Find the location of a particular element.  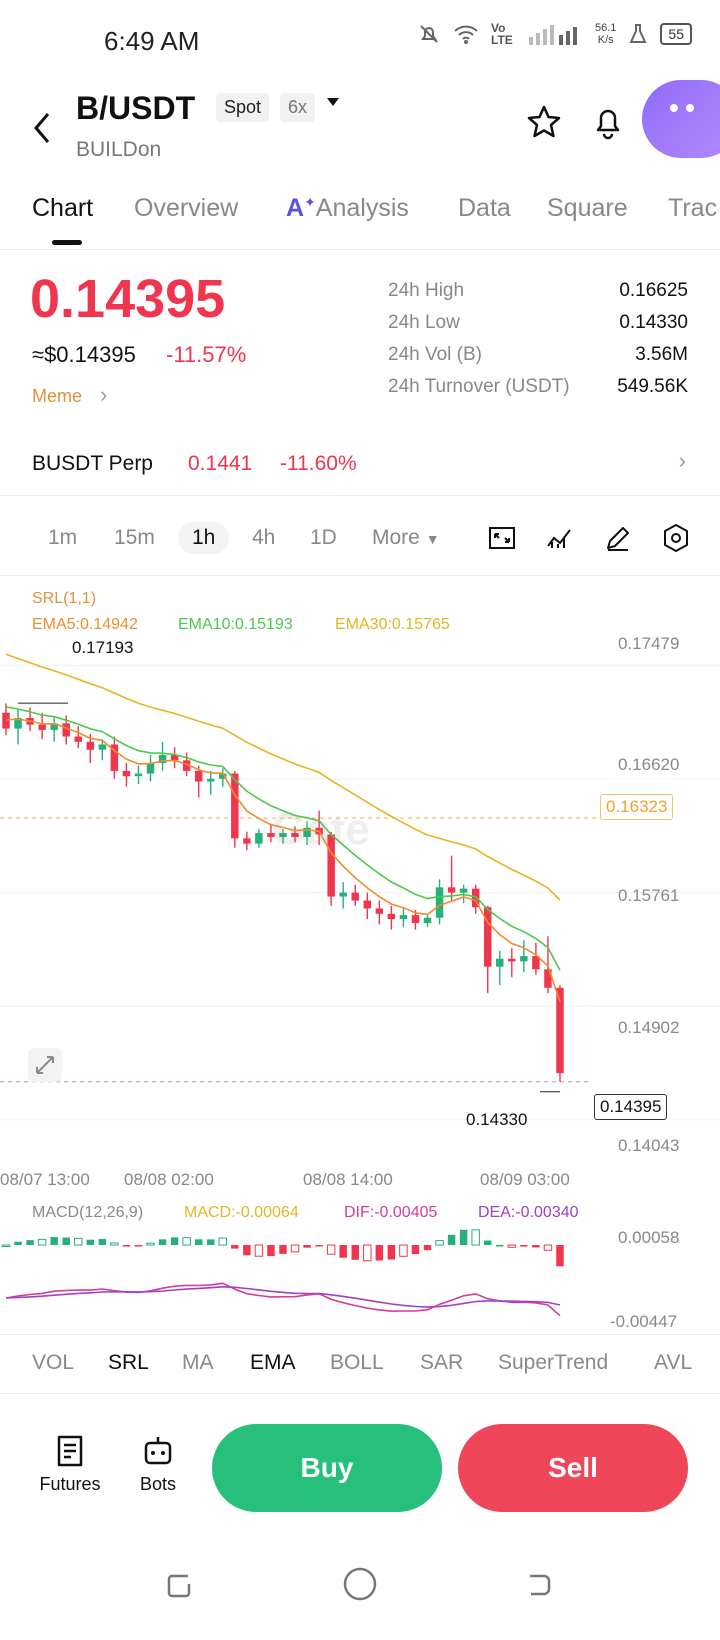

dif-value: DIF:-0.00405 is located at coordinates (391, 1212).